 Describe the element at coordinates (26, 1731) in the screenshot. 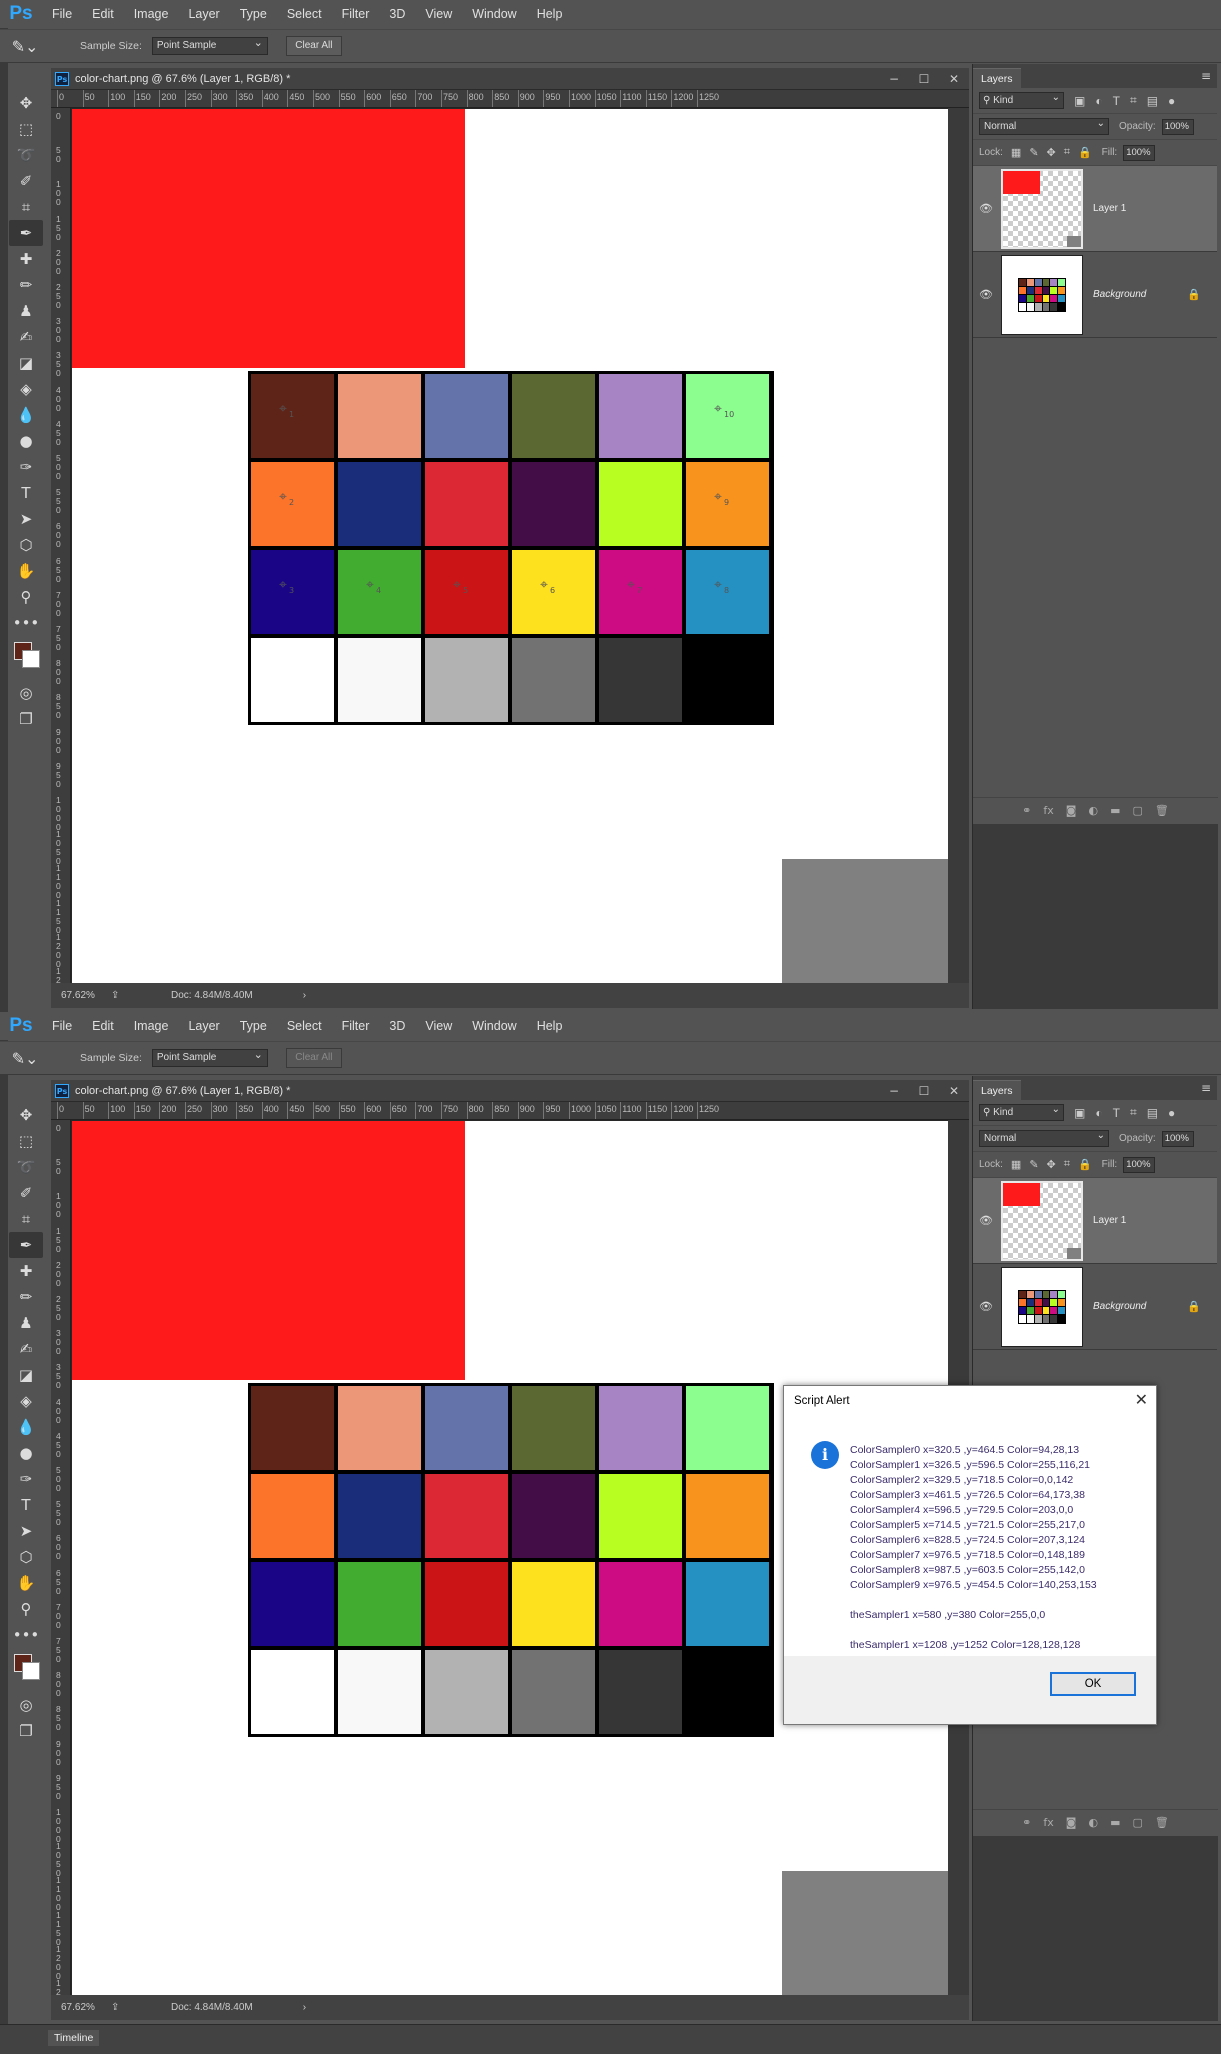

I see `screen-mode-icon: ❐` at that location.